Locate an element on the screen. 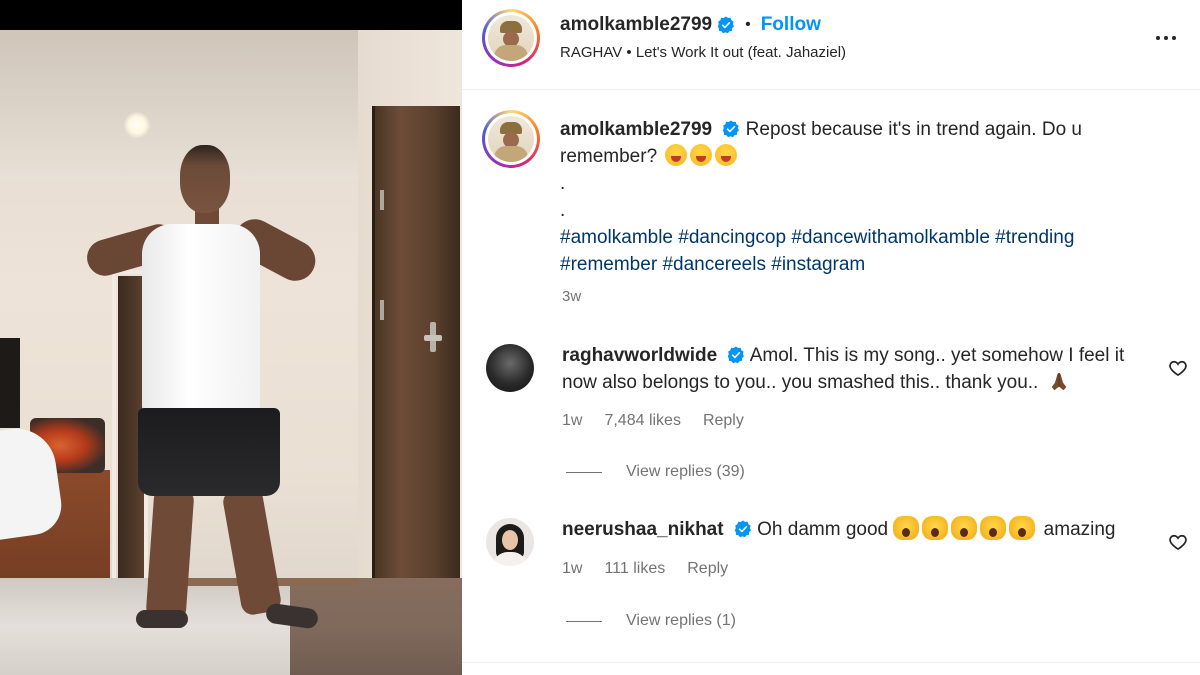 The image size is (1200, 675). comment-meta: 1w 7,484 likes Reply is located at coordinates (653, 421).